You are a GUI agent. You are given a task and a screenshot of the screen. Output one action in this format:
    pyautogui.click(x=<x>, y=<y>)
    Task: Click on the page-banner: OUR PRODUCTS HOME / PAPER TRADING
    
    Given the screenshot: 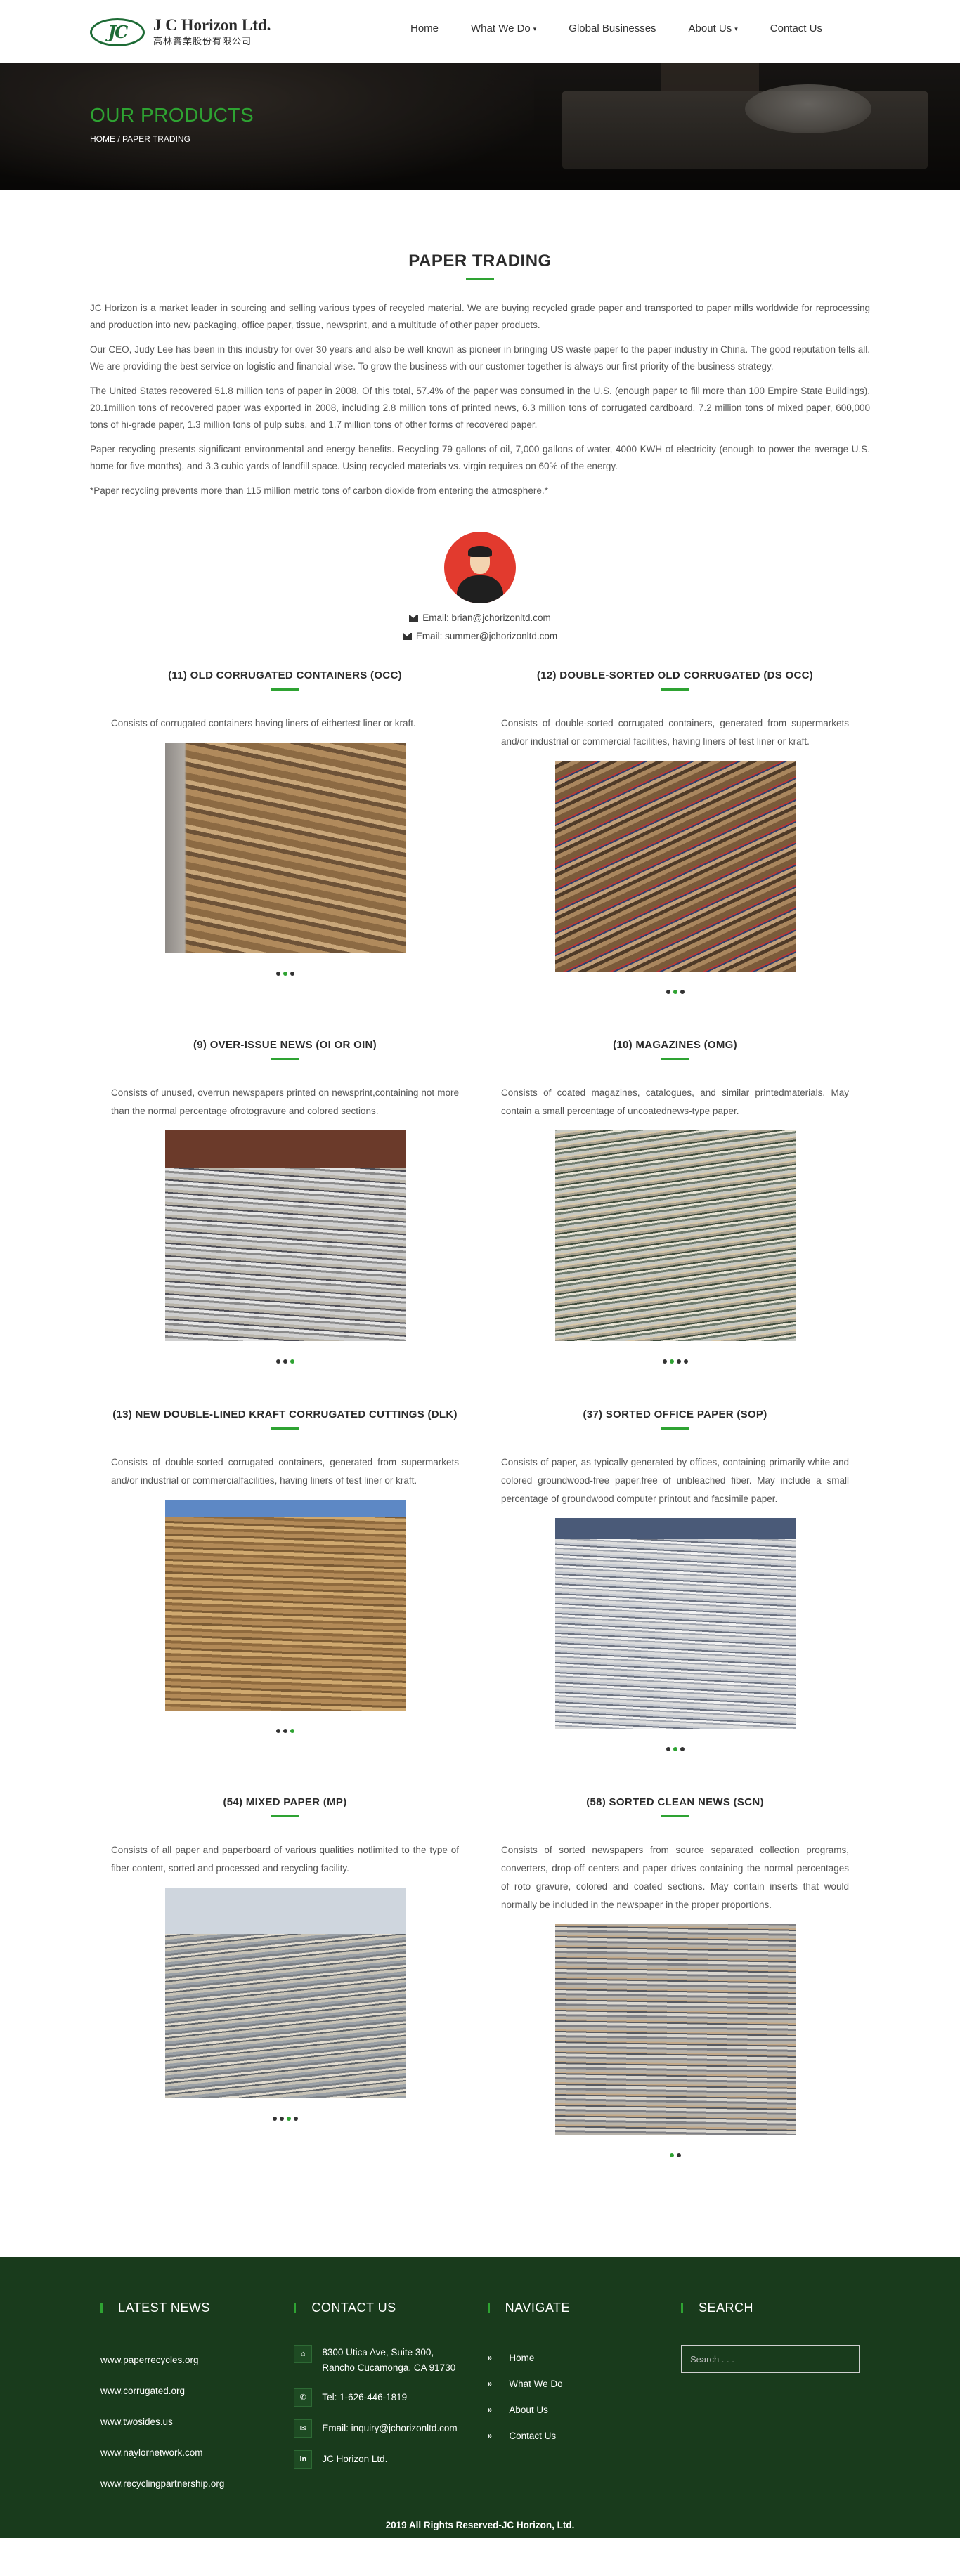 What is the action you would take?
    pyautogui.click(x=480, y=127)
    